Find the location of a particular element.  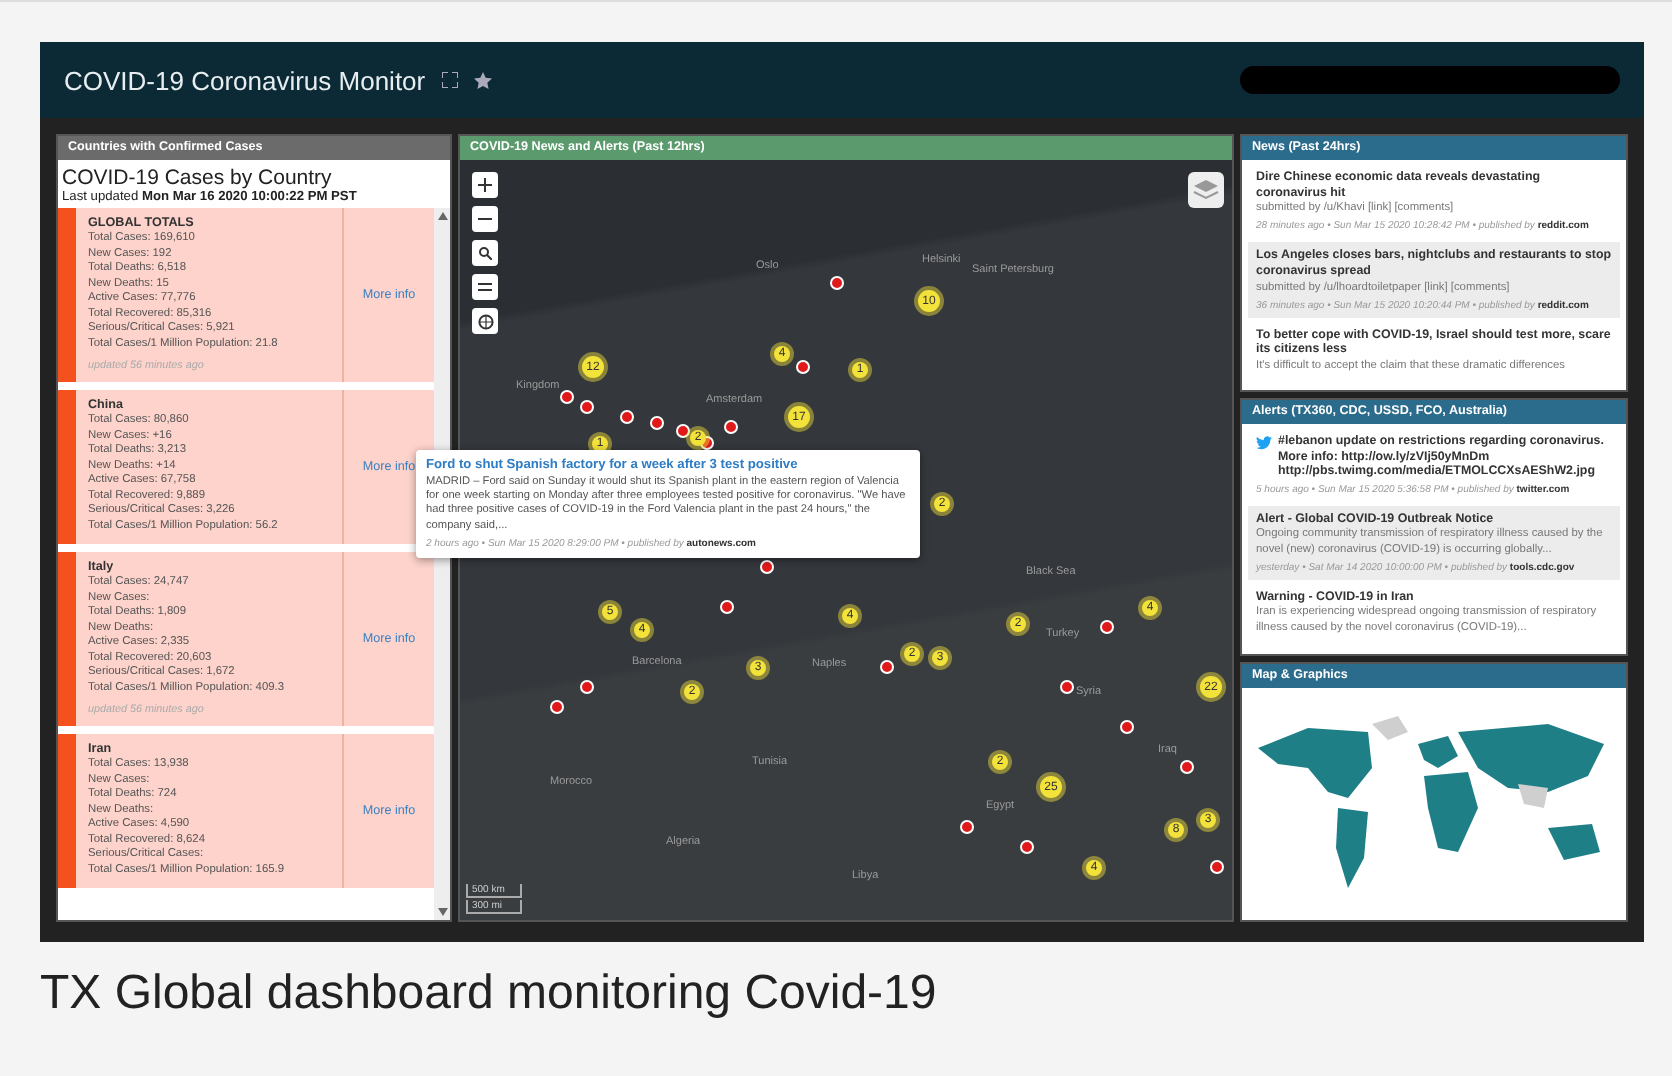

layers-icon is located at coordinates (1206, 190).